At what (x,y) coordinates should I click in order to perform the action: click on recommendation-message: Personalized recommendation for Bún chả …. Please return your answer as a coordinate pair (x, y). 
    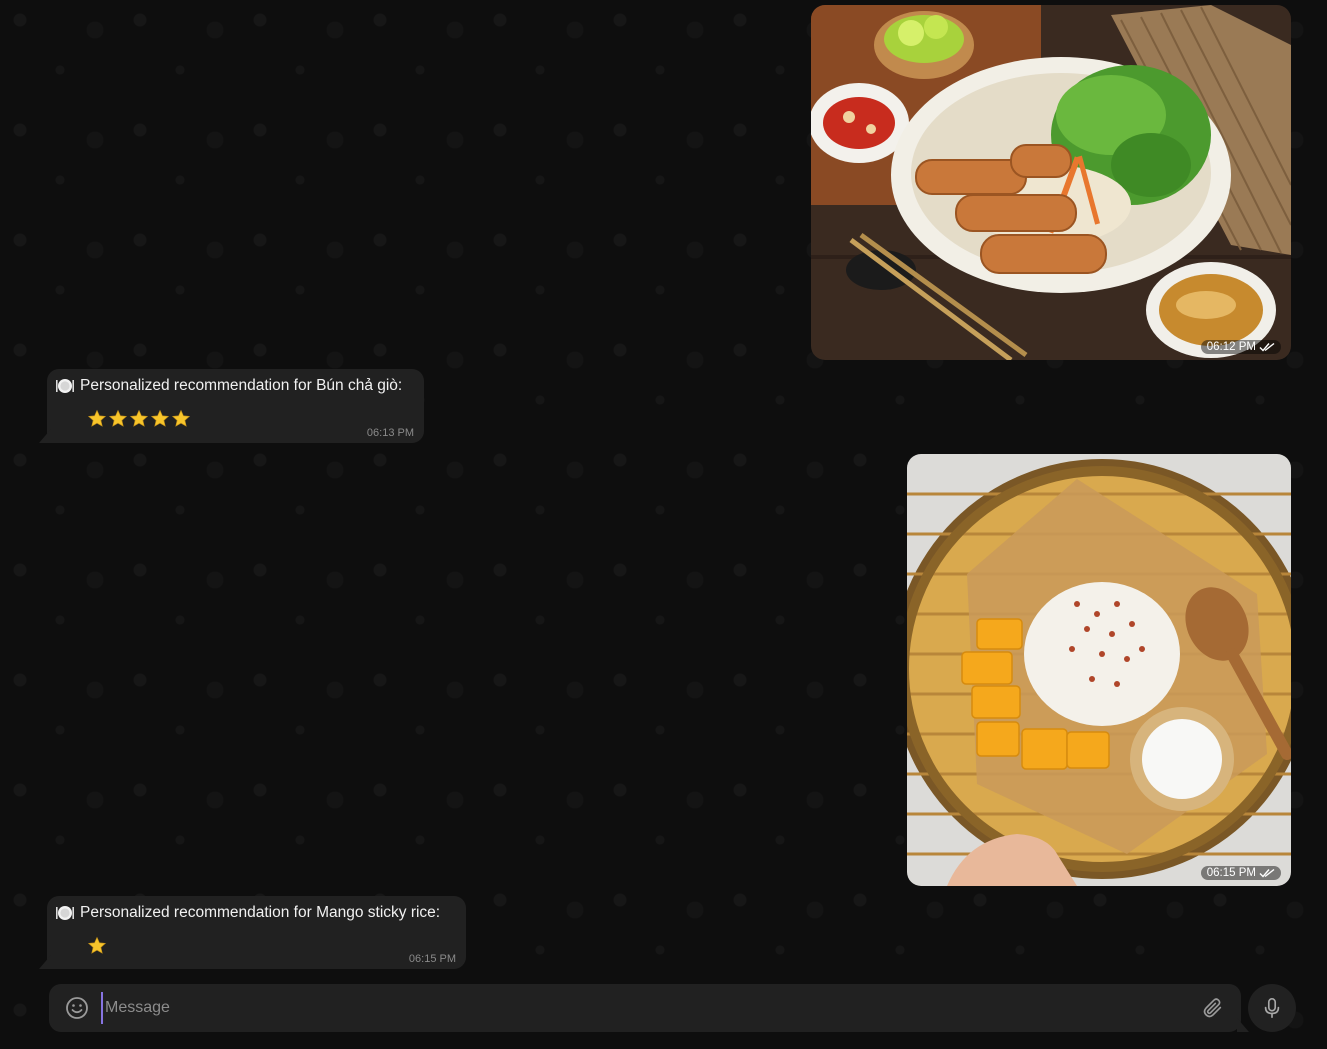
    Looking at the image, I should click on (231, 406).